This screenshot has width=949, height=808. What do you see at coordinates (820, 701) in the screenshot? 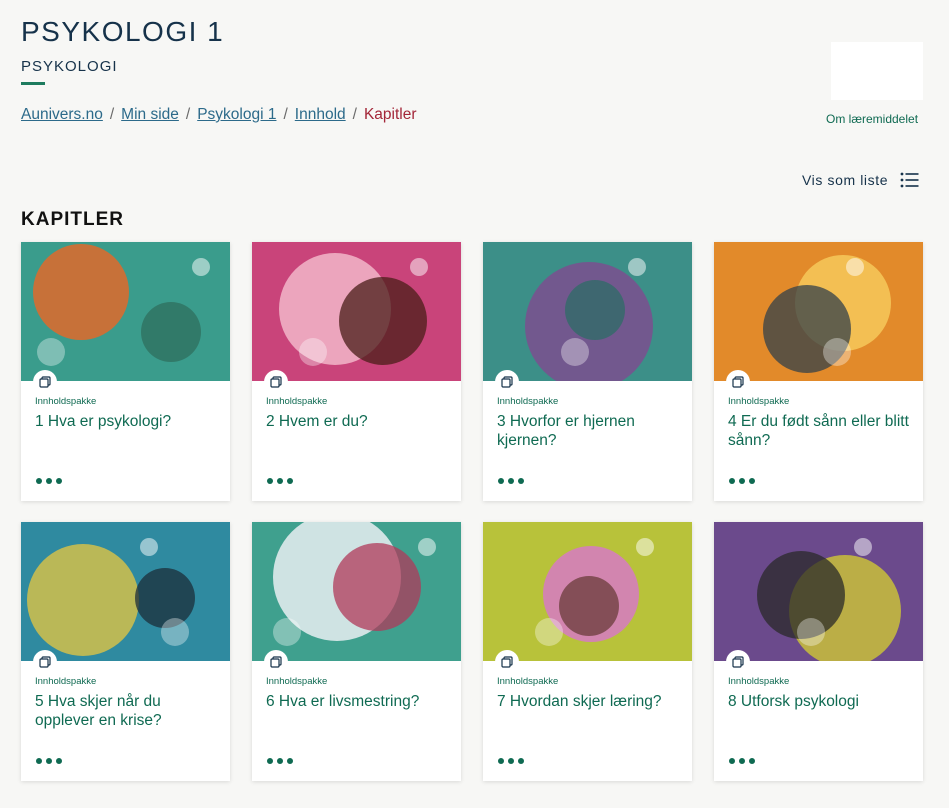
I see `card-title: 8 Utforsk psykologi` at bounding box center [820, 701].